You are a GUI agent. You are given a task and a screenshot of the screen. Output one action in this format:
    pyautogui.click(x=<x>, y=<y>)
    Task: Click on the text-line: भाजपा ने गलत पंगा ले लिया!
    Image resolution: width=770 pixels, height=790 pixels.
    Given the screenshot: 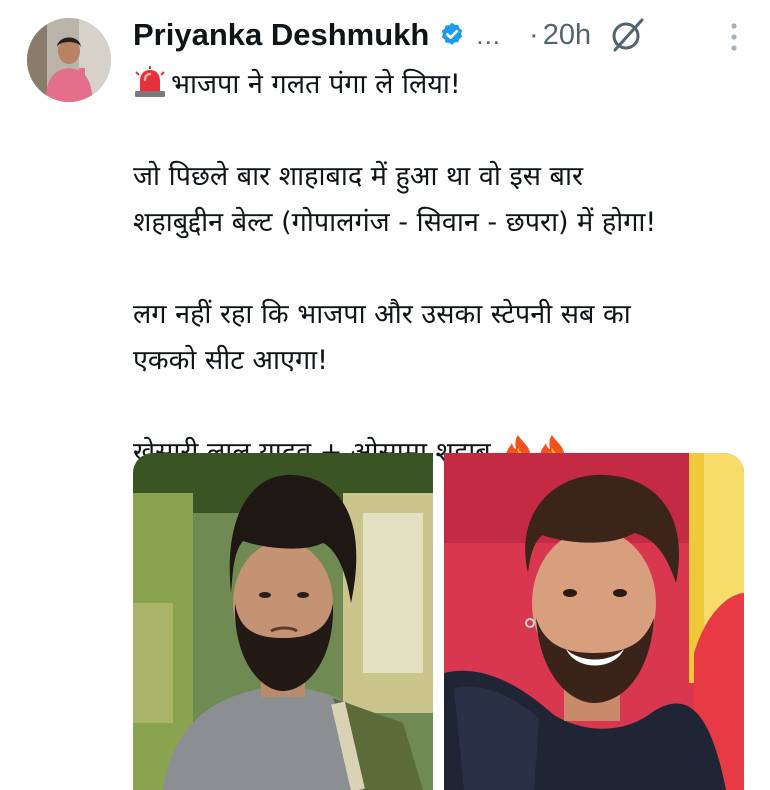 What is the action you would take?
    pyautogui.click(x=443, y=85)
    